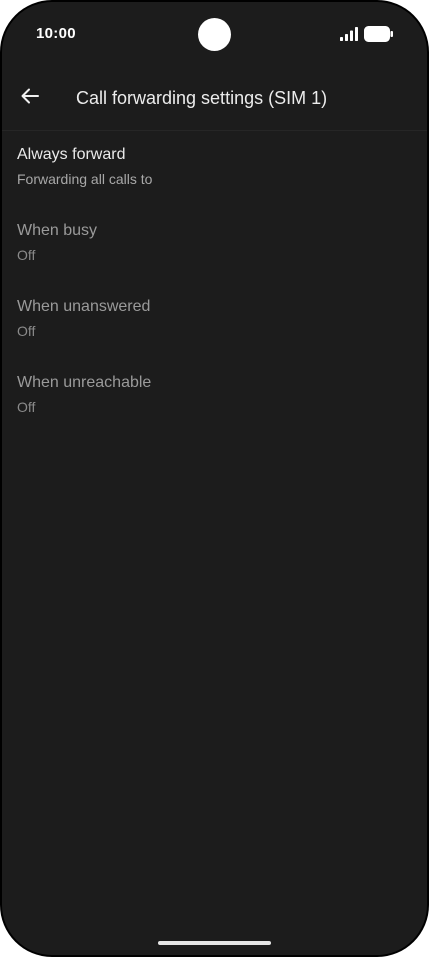 The height and width of the screenshot is (957, 429). Describe the element at coordinates (56, 33) in the screenshot. I see `status-time: 10:00` at that location.